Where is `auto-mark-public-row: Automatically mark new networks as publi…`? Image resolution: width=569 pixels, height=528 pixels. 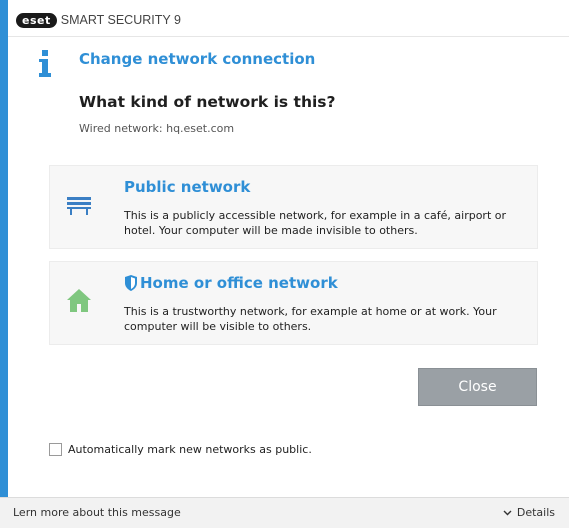 auto-mark-public-row: Automatically mark new networks as publi… is located at coordinates (180, 449).